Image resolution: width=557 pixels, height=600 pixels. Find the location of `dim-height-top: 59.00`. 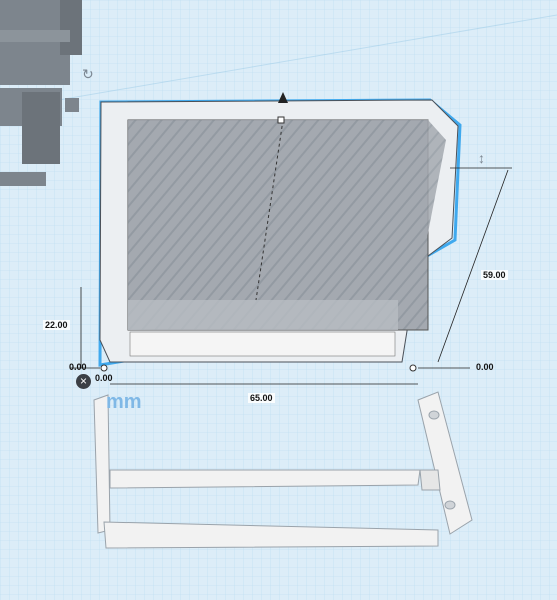

dim-height-top: 59.00 is located at coordinates (494, 275).